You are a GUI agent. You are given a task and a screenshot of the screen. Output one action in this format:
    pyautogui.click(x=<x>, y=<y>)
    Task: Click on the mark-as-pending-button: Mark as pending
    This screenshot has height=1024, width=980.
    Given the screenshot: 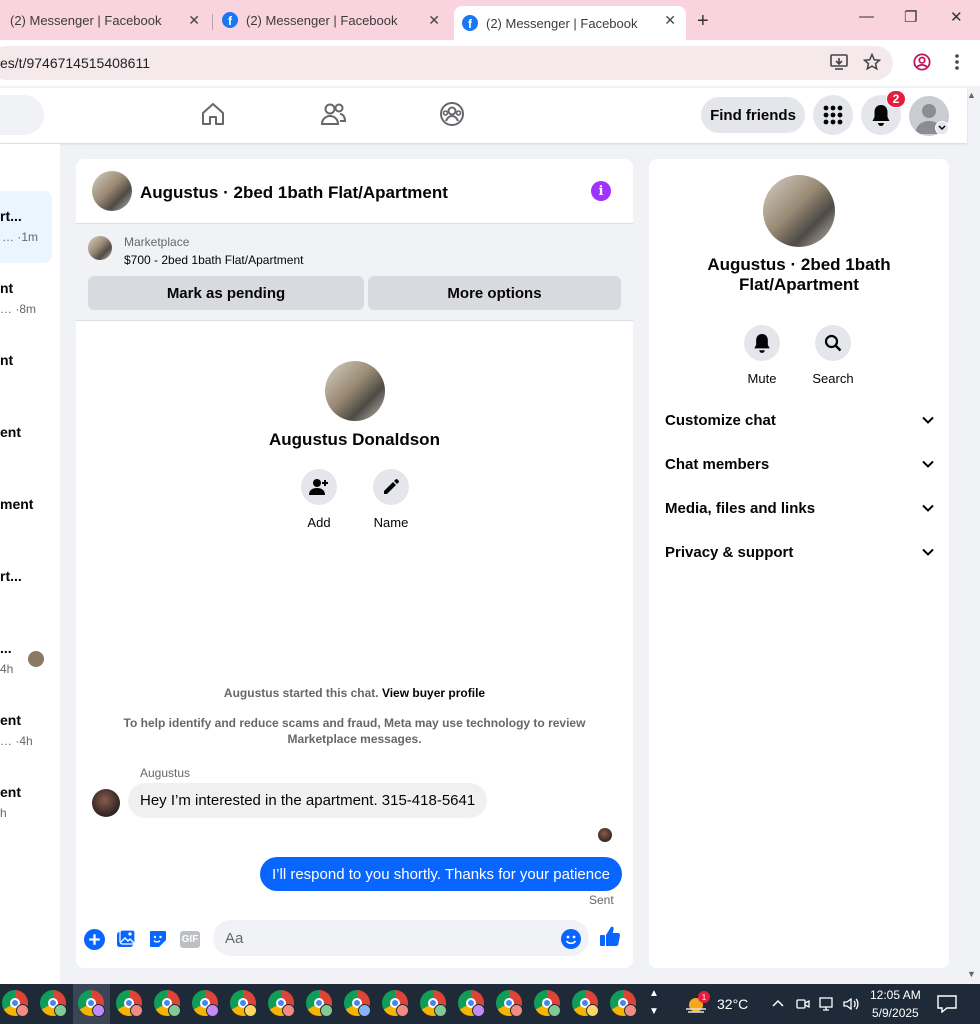 What is the action you would take?
    pyautogui.click(x=226, y=293)
    